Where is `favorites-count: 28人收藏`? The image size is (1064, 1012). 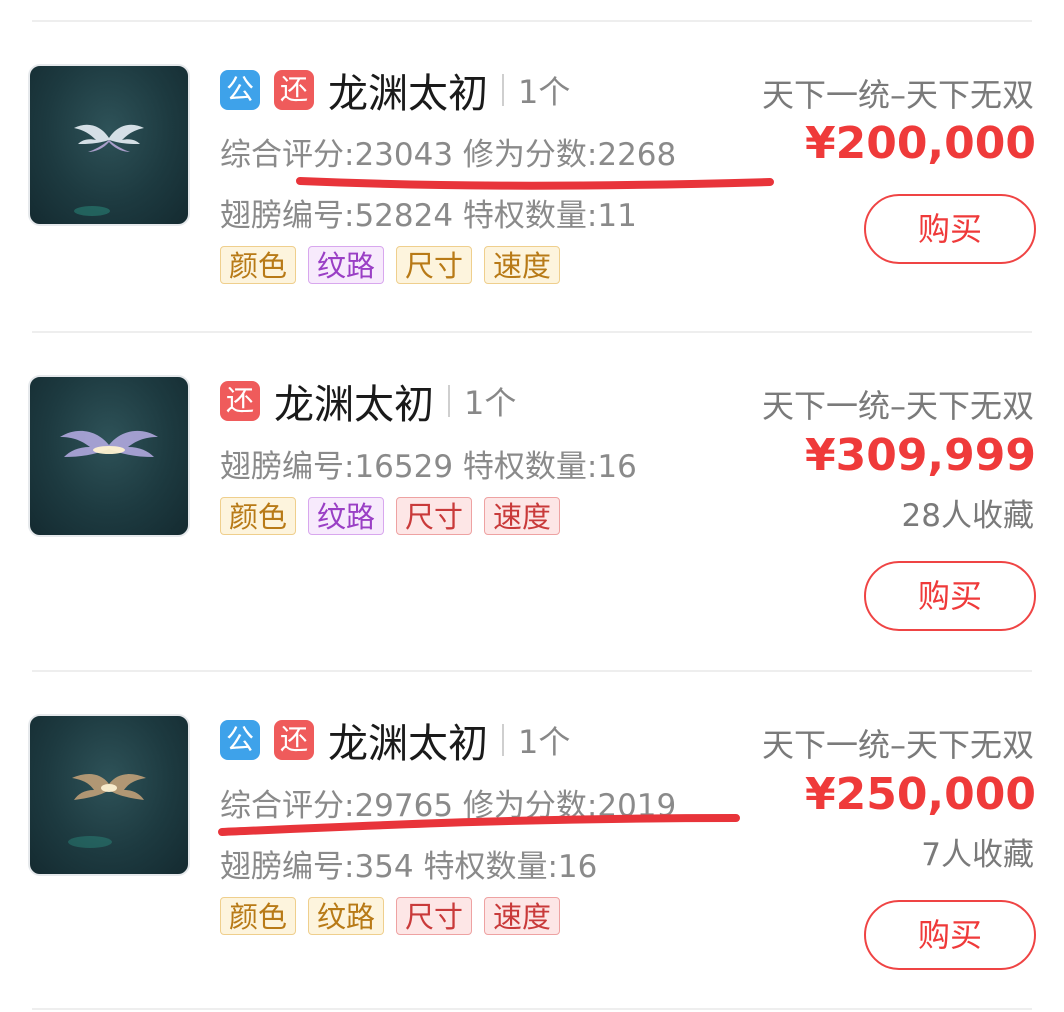
favorites-count: 28人收藏 is located at coordinates (967, 516).